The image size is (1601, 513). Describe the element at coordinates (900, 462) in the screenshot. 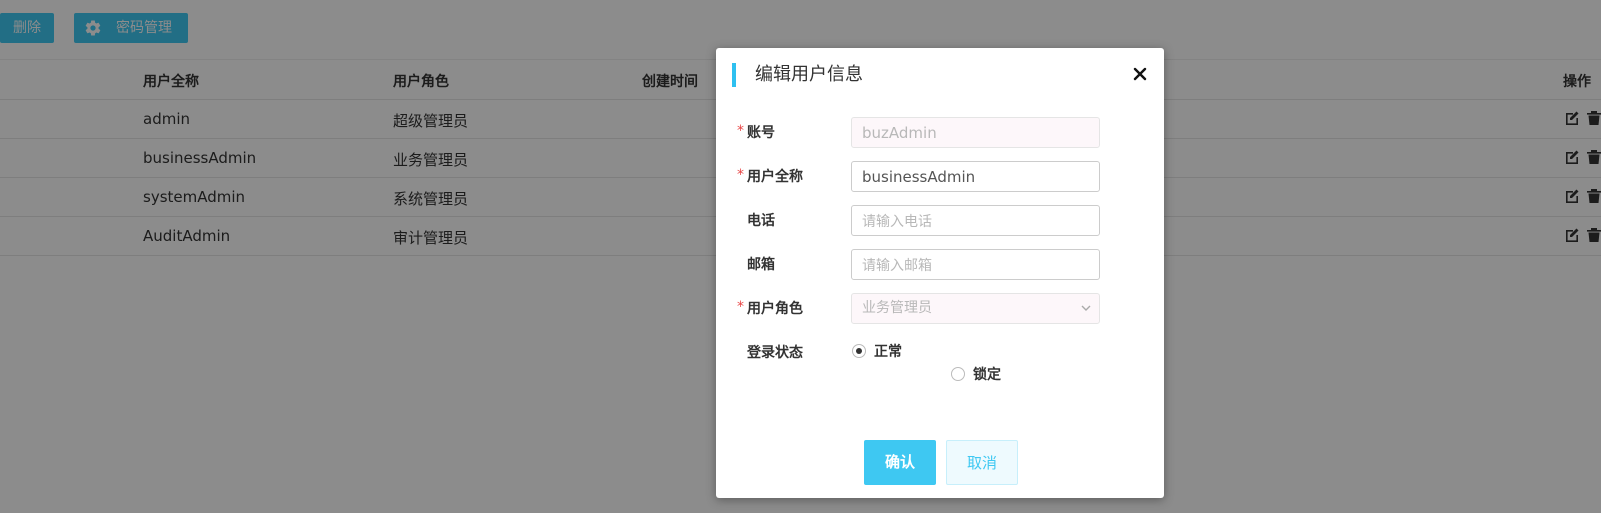

I see `confirm-button: 确认` at that location.